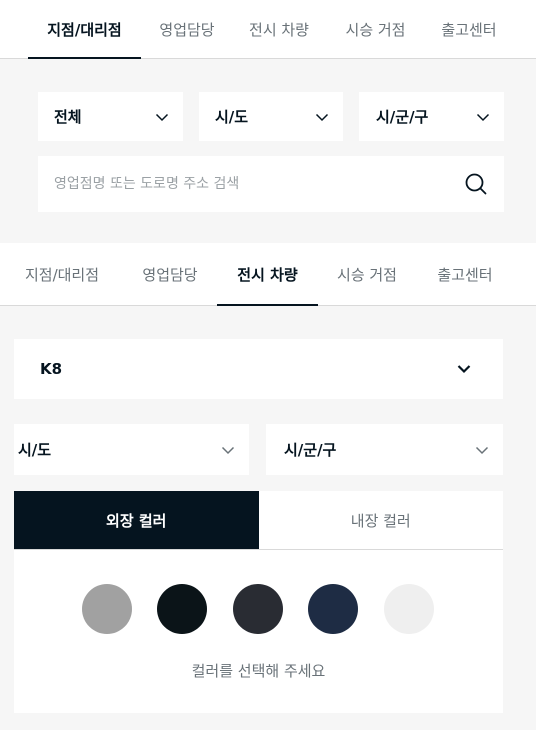 The image size is (536, 730). Describe the element at coordinates (465, 274) in the screenshot. I see `tab-delivery-center: 출고센터` at that location.